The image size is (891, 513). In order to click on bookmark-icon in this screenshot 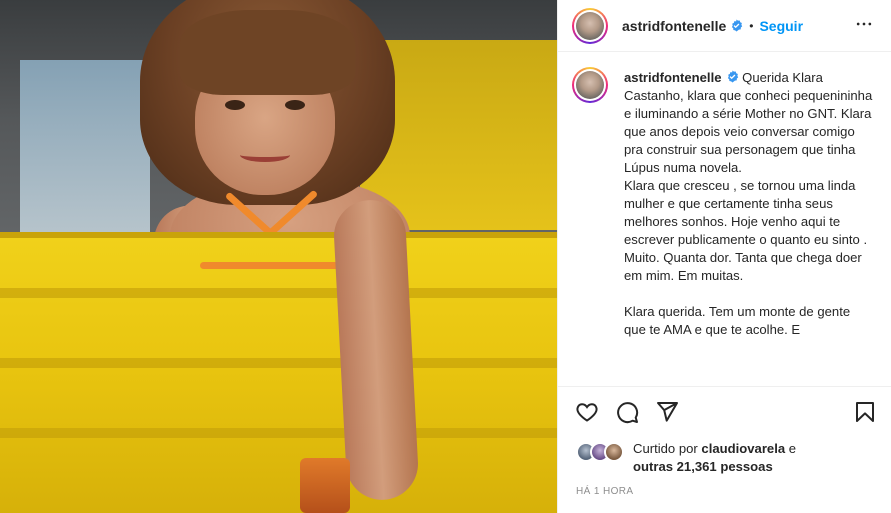, I will do `click(865, 412)`.